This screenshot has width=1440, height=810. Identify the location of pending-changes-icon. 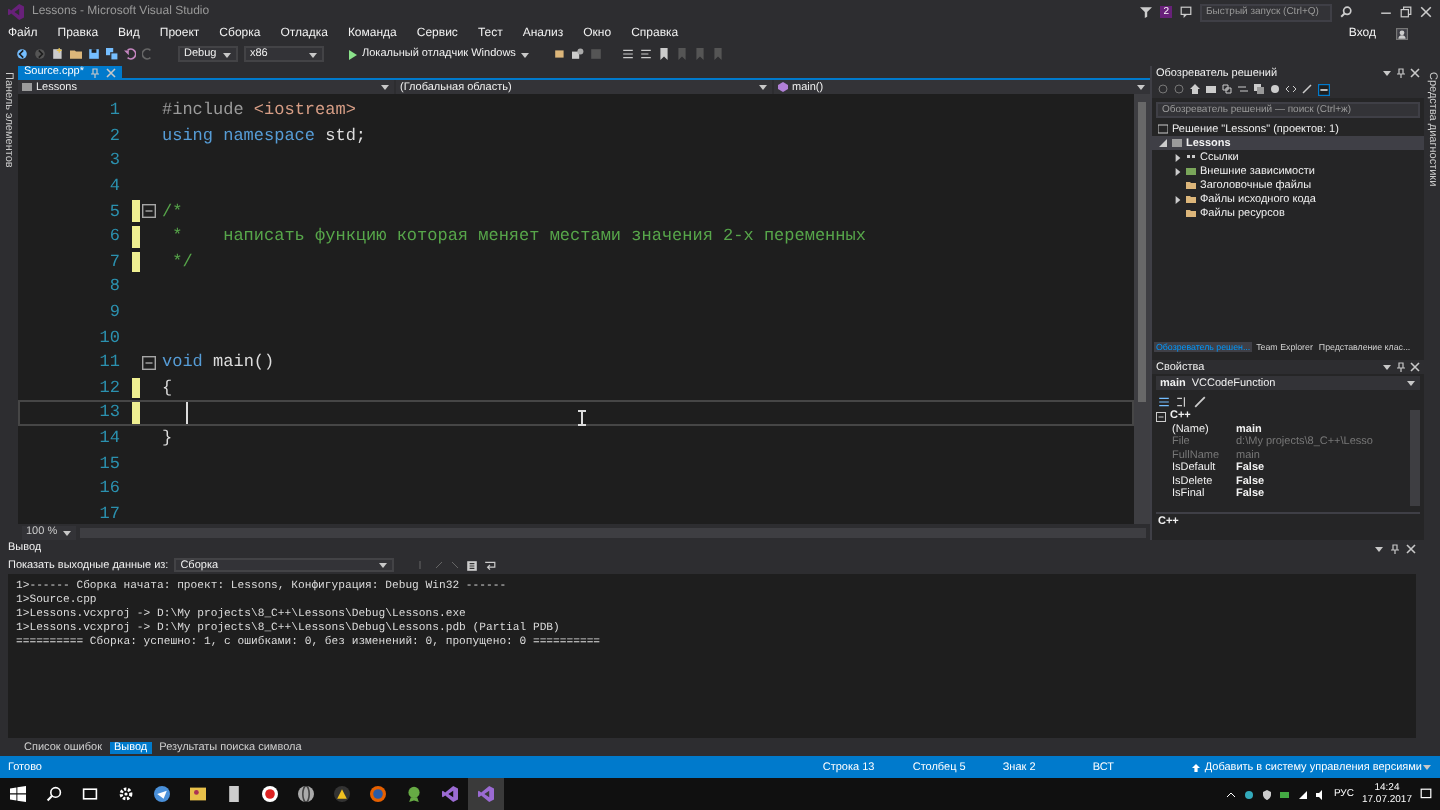
(1227, 89).